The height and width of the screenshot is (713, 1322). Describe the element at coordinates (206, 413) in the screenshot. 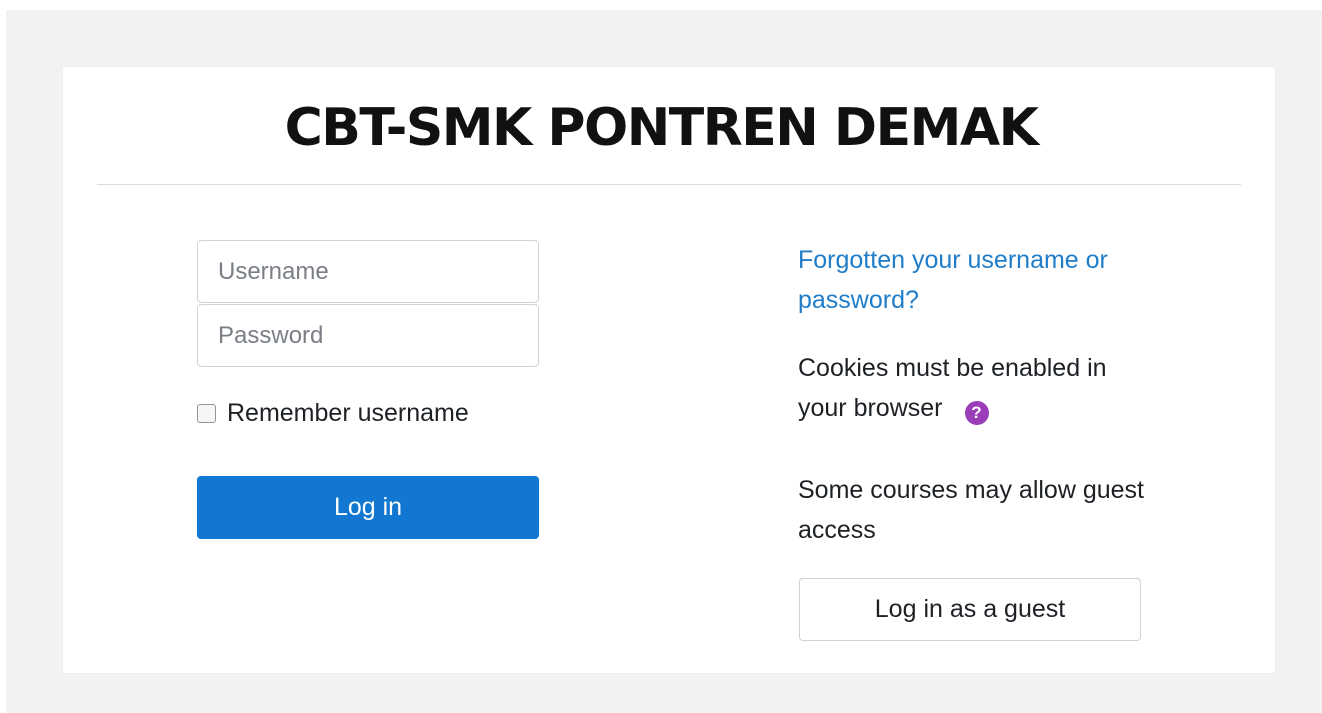

I see `remember-username-checkbox` at that location.